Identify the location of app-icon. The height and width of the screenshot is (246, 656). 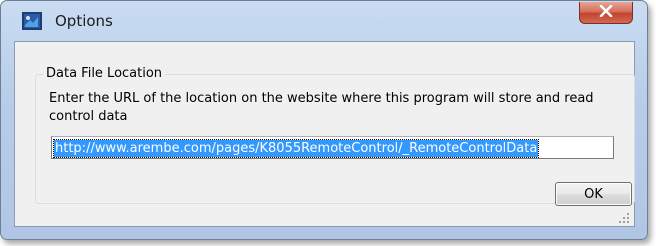
(32, 21).